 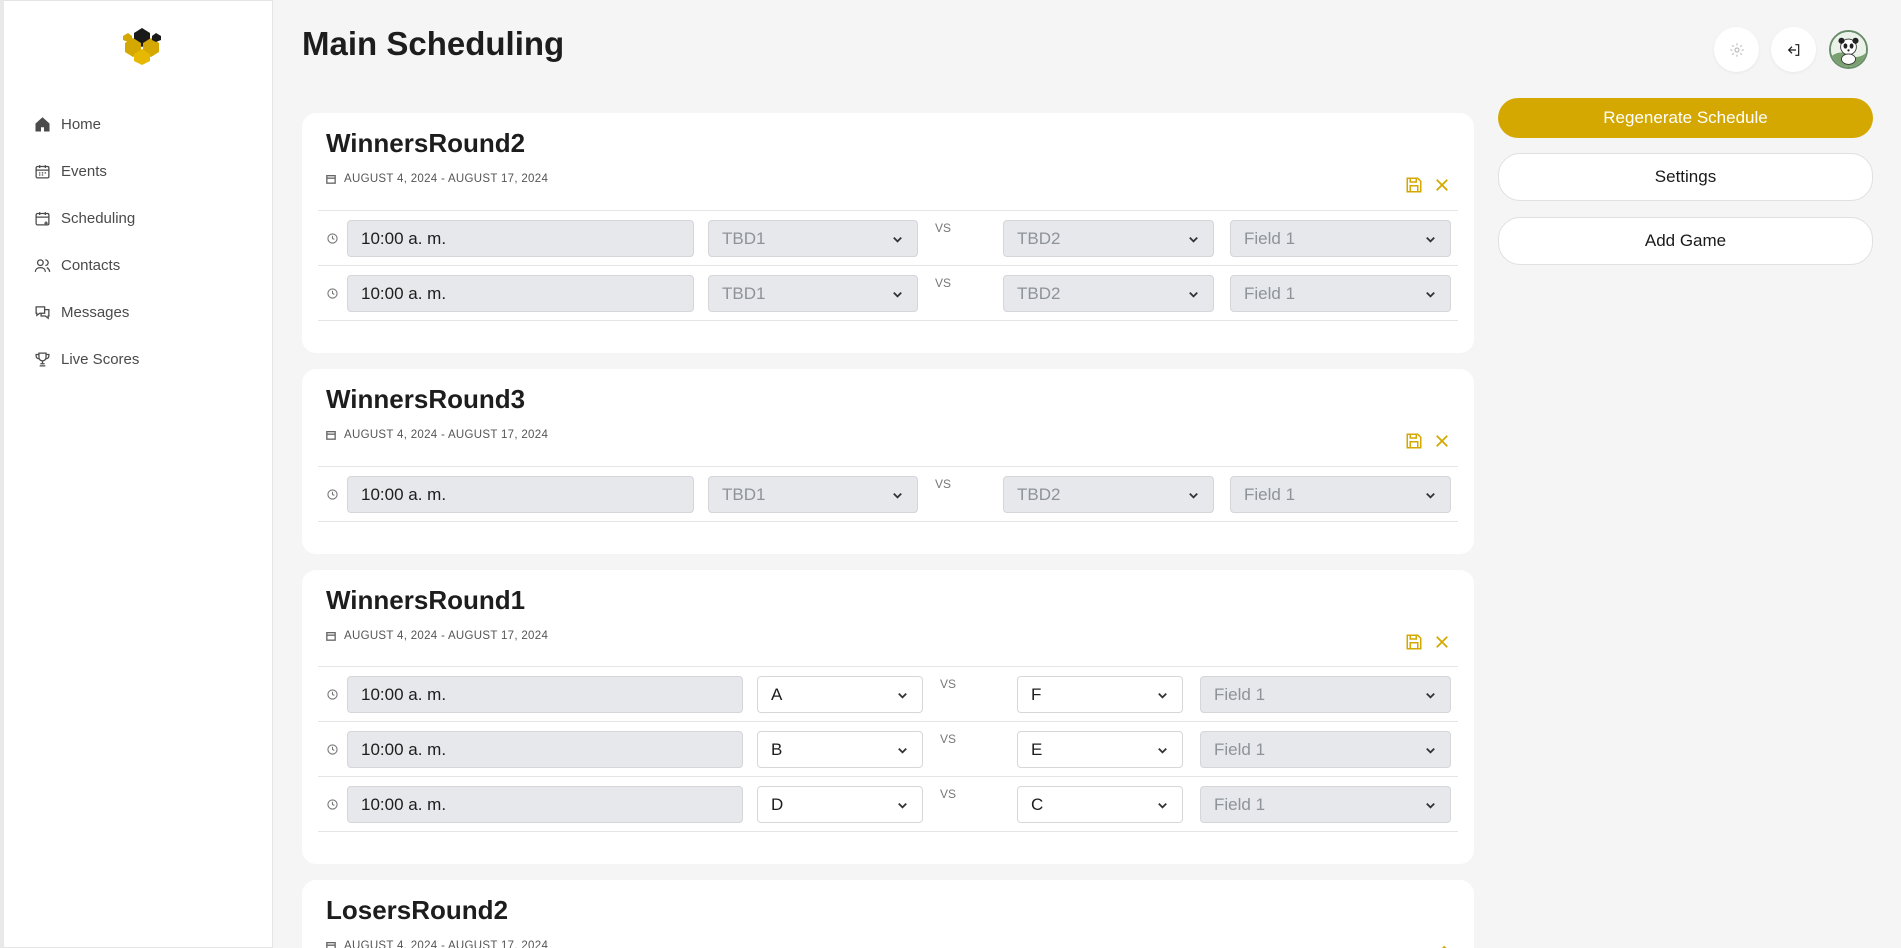 I want to click on team1-select: D, so click(x=840, y=804).